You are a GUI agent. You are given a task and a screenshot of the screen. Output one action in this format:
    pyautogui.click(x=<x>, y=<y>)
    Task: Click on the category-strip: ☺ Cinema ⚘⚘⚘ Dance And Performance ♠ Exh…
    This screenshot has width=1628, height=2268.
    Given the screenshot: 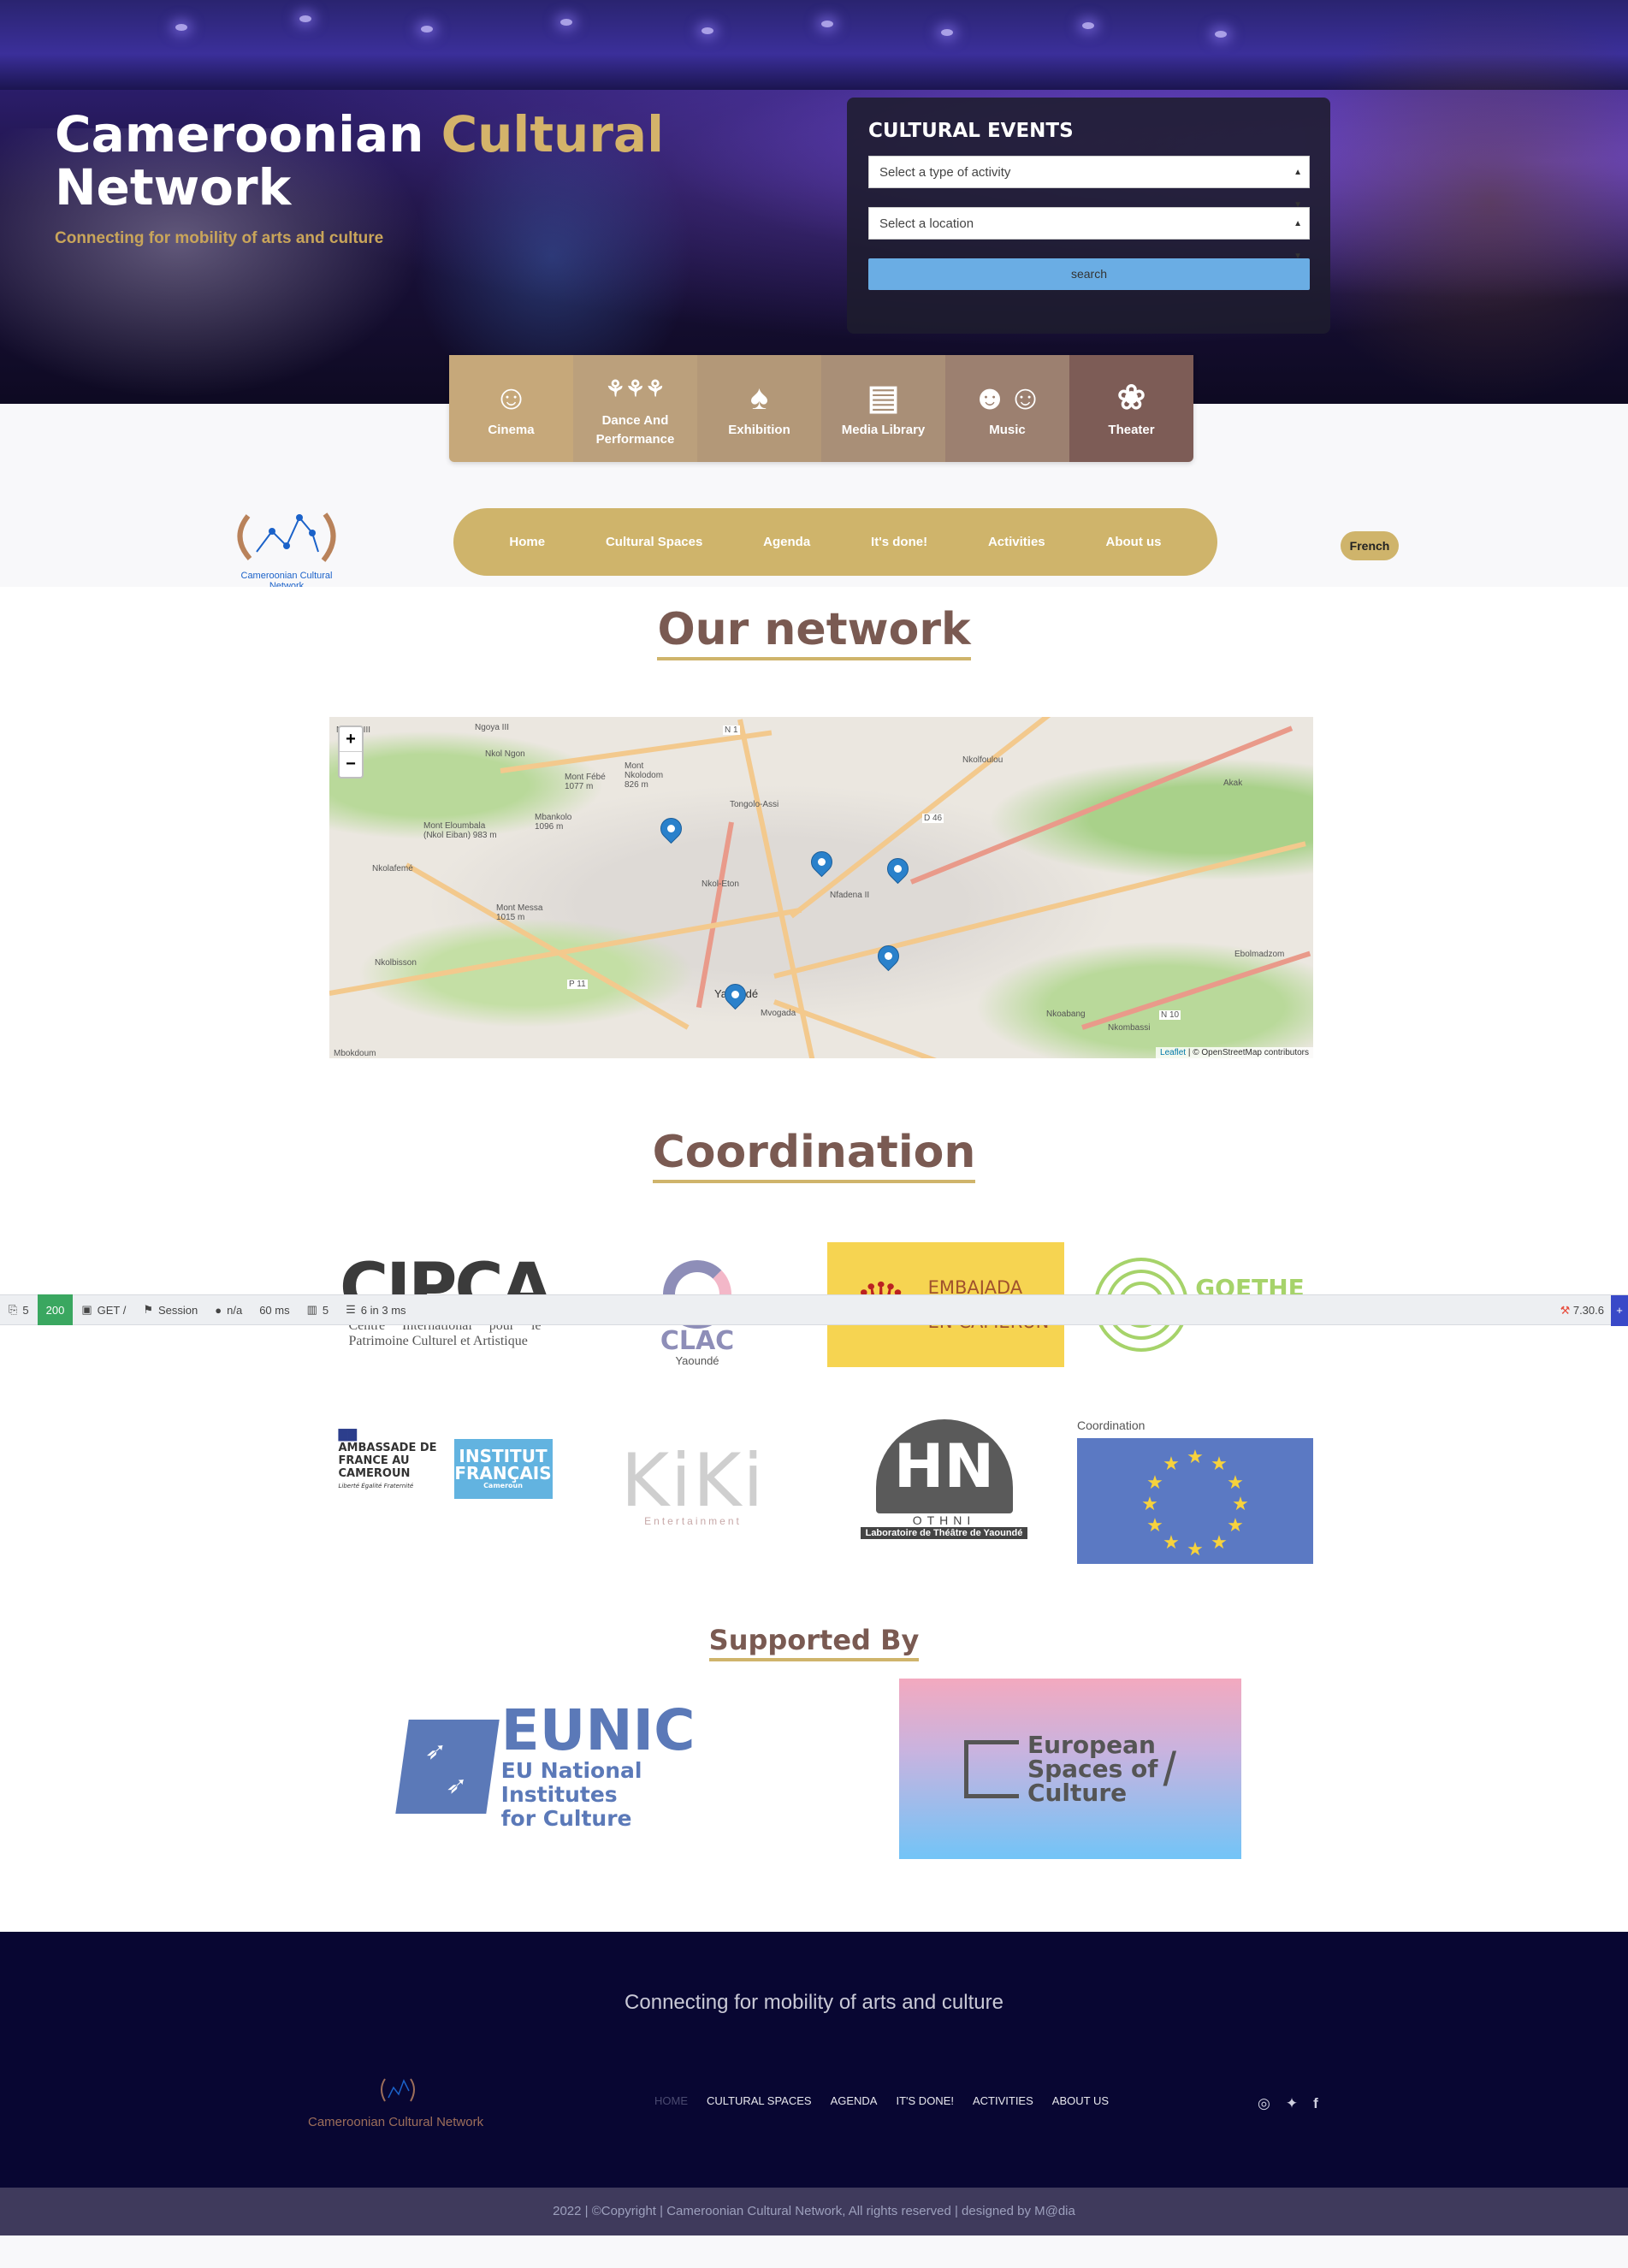 What is the action you would take?
    pyautogui.click(x=821, y=408)
    